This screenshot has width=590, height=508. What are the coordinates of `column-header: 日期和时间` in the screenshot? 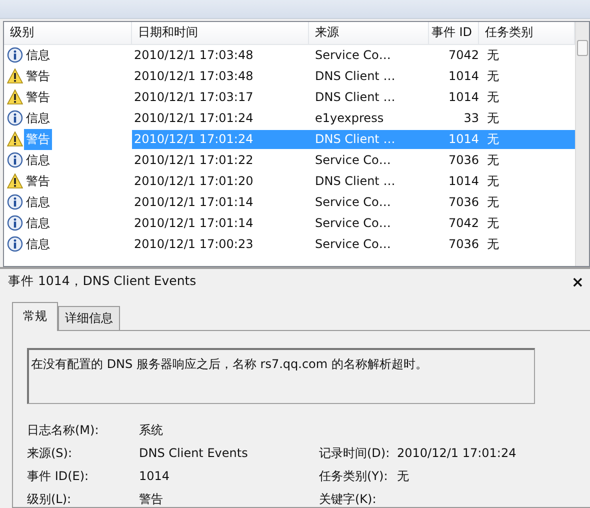 It's located at (220, 33).